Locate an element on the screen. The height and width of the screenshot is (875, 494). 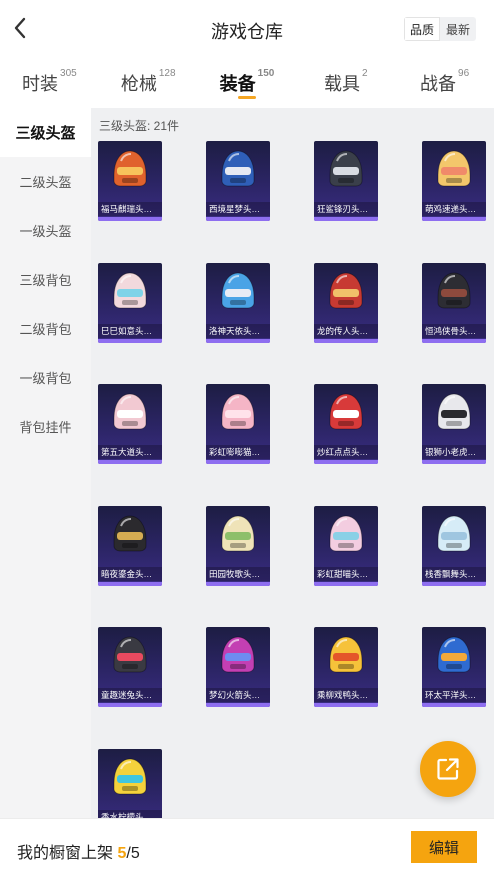
edit-button: 编辑 is located at coordinates (444, 847).